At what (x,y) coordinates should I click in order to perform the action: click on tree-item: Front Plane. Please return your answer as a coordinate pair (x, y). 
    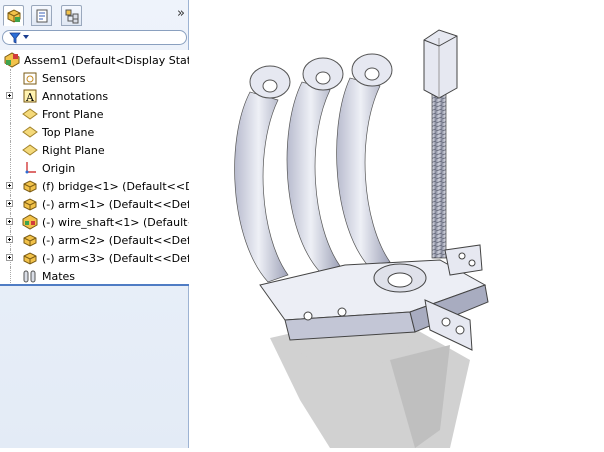
    Looking at the image, I should click on (94, 114).